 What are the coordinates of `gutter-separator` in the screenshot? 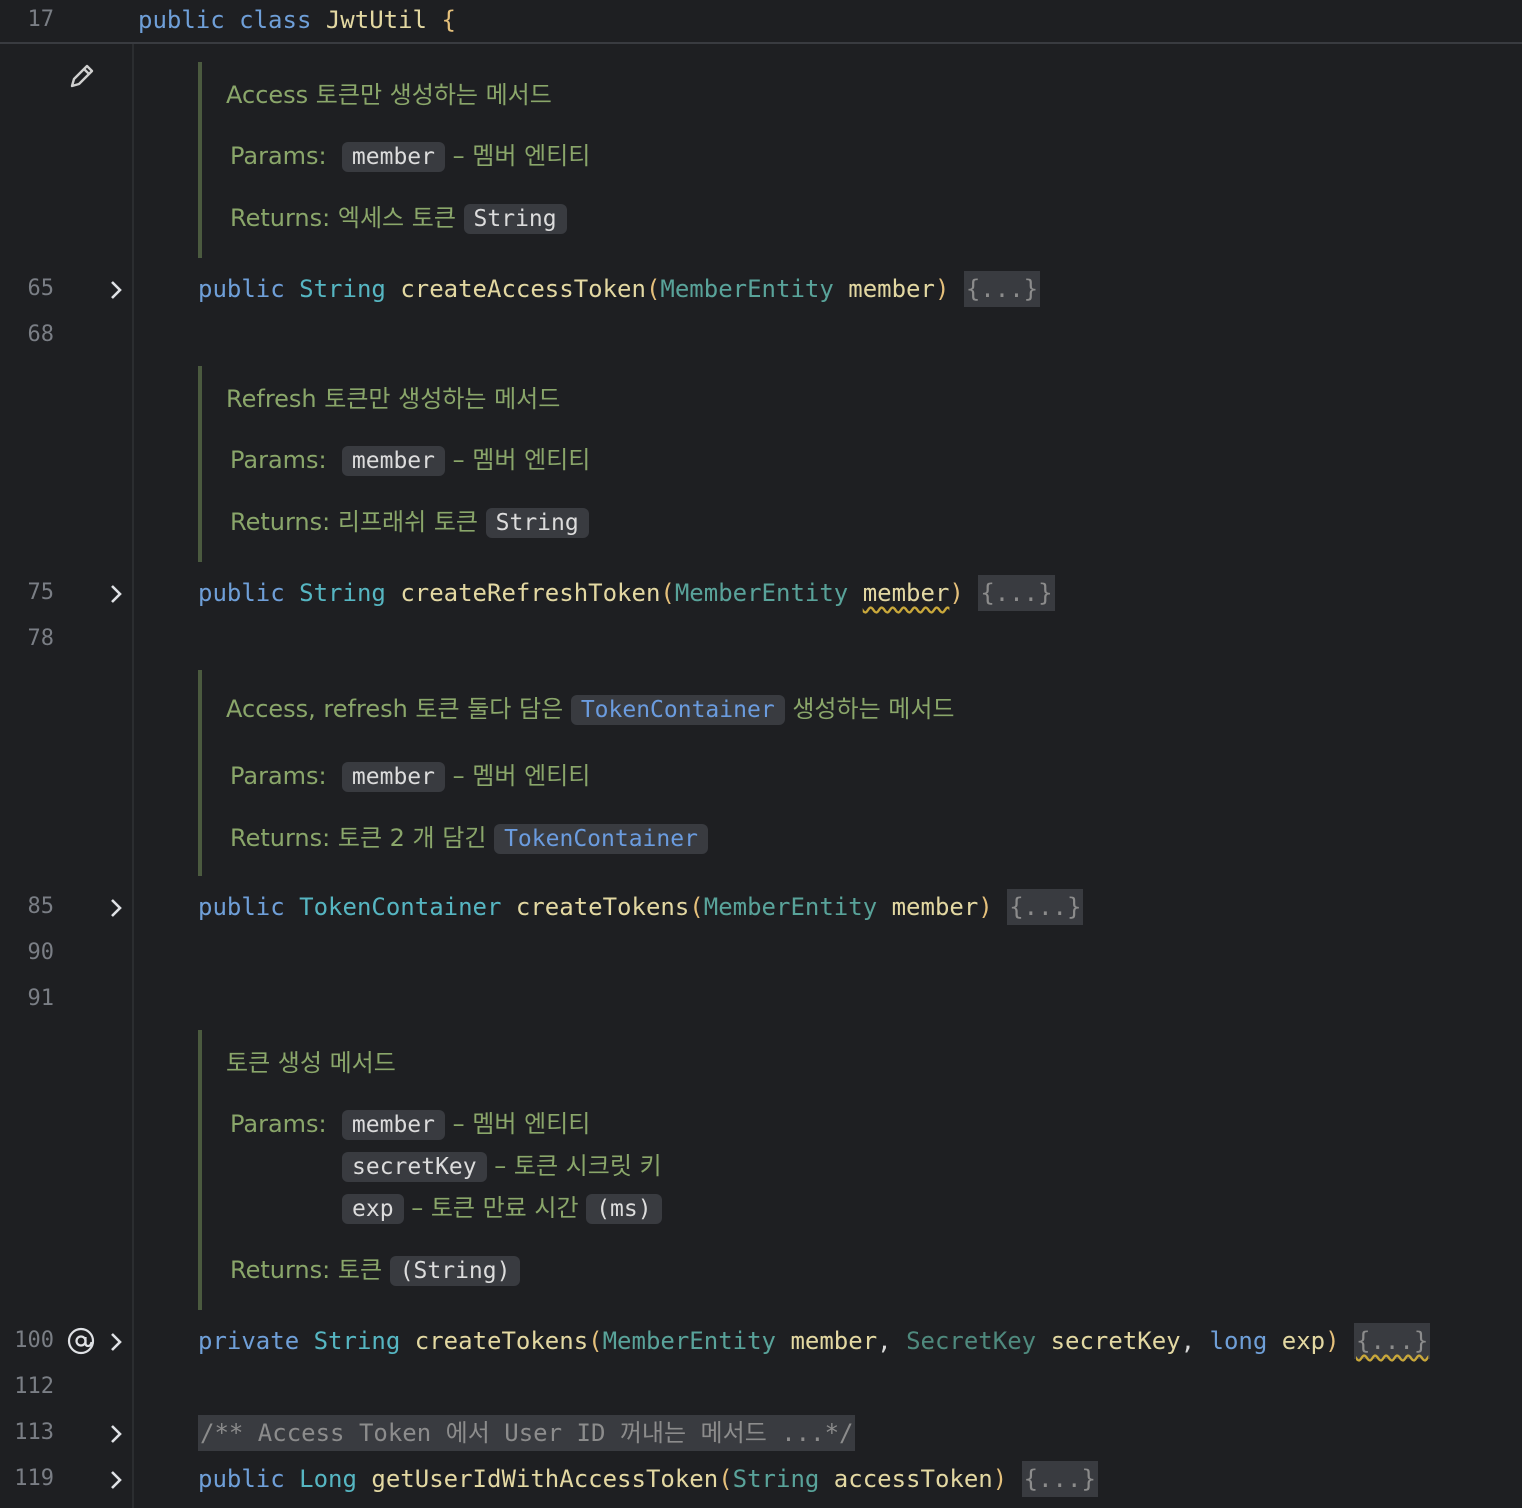 It's located at (133, 776).